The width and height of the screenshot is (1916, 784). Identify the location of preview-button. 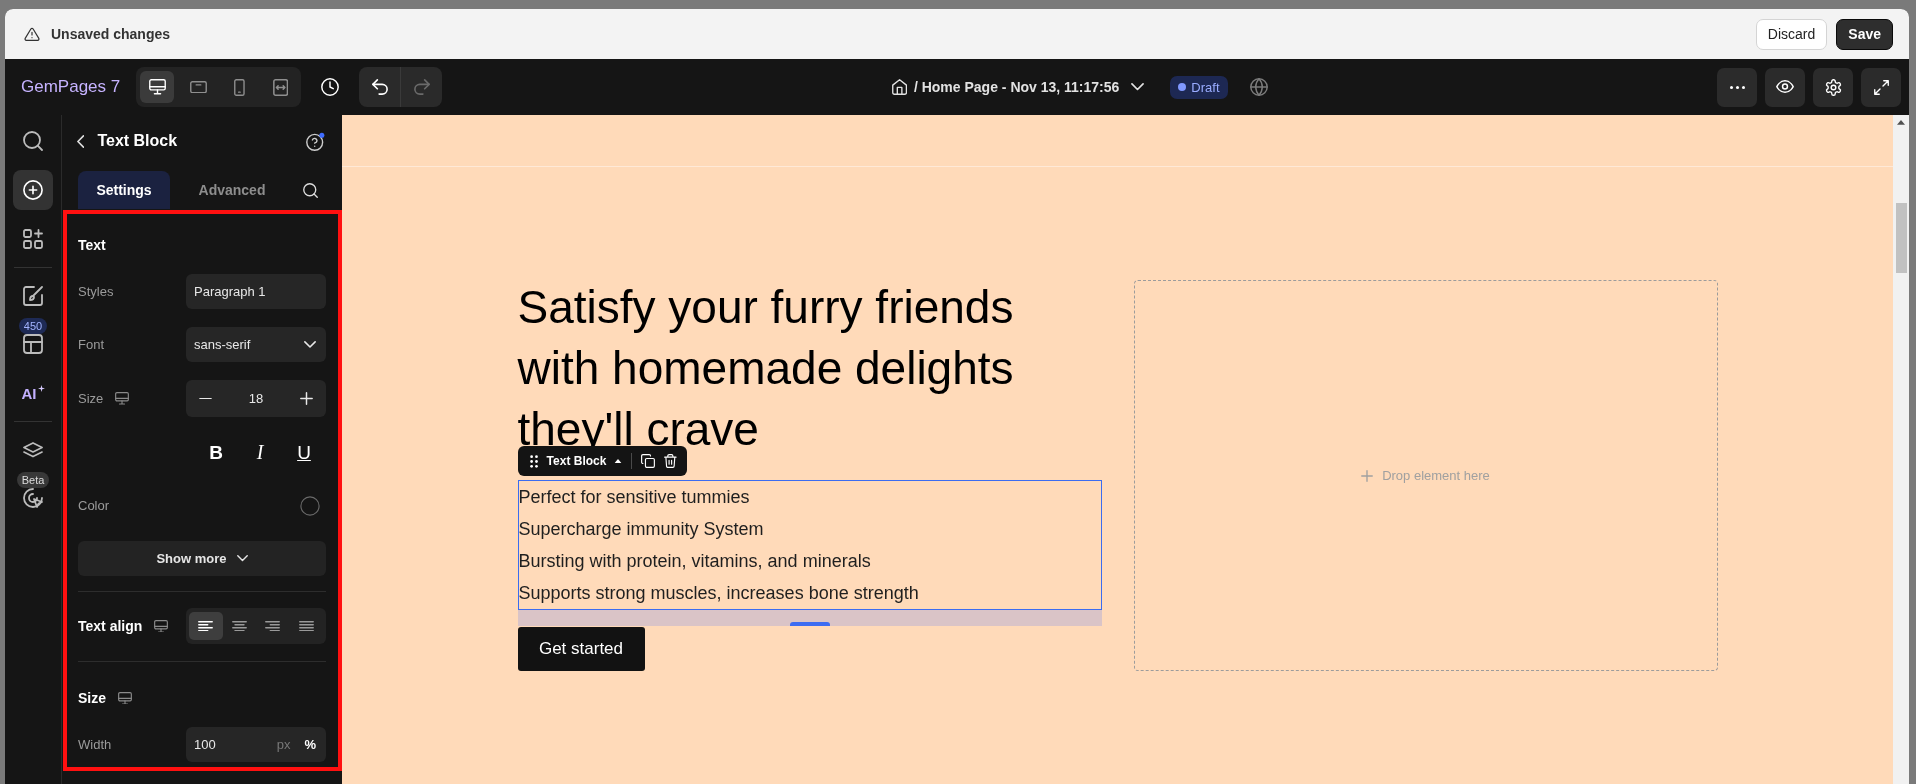
(1785, 87).